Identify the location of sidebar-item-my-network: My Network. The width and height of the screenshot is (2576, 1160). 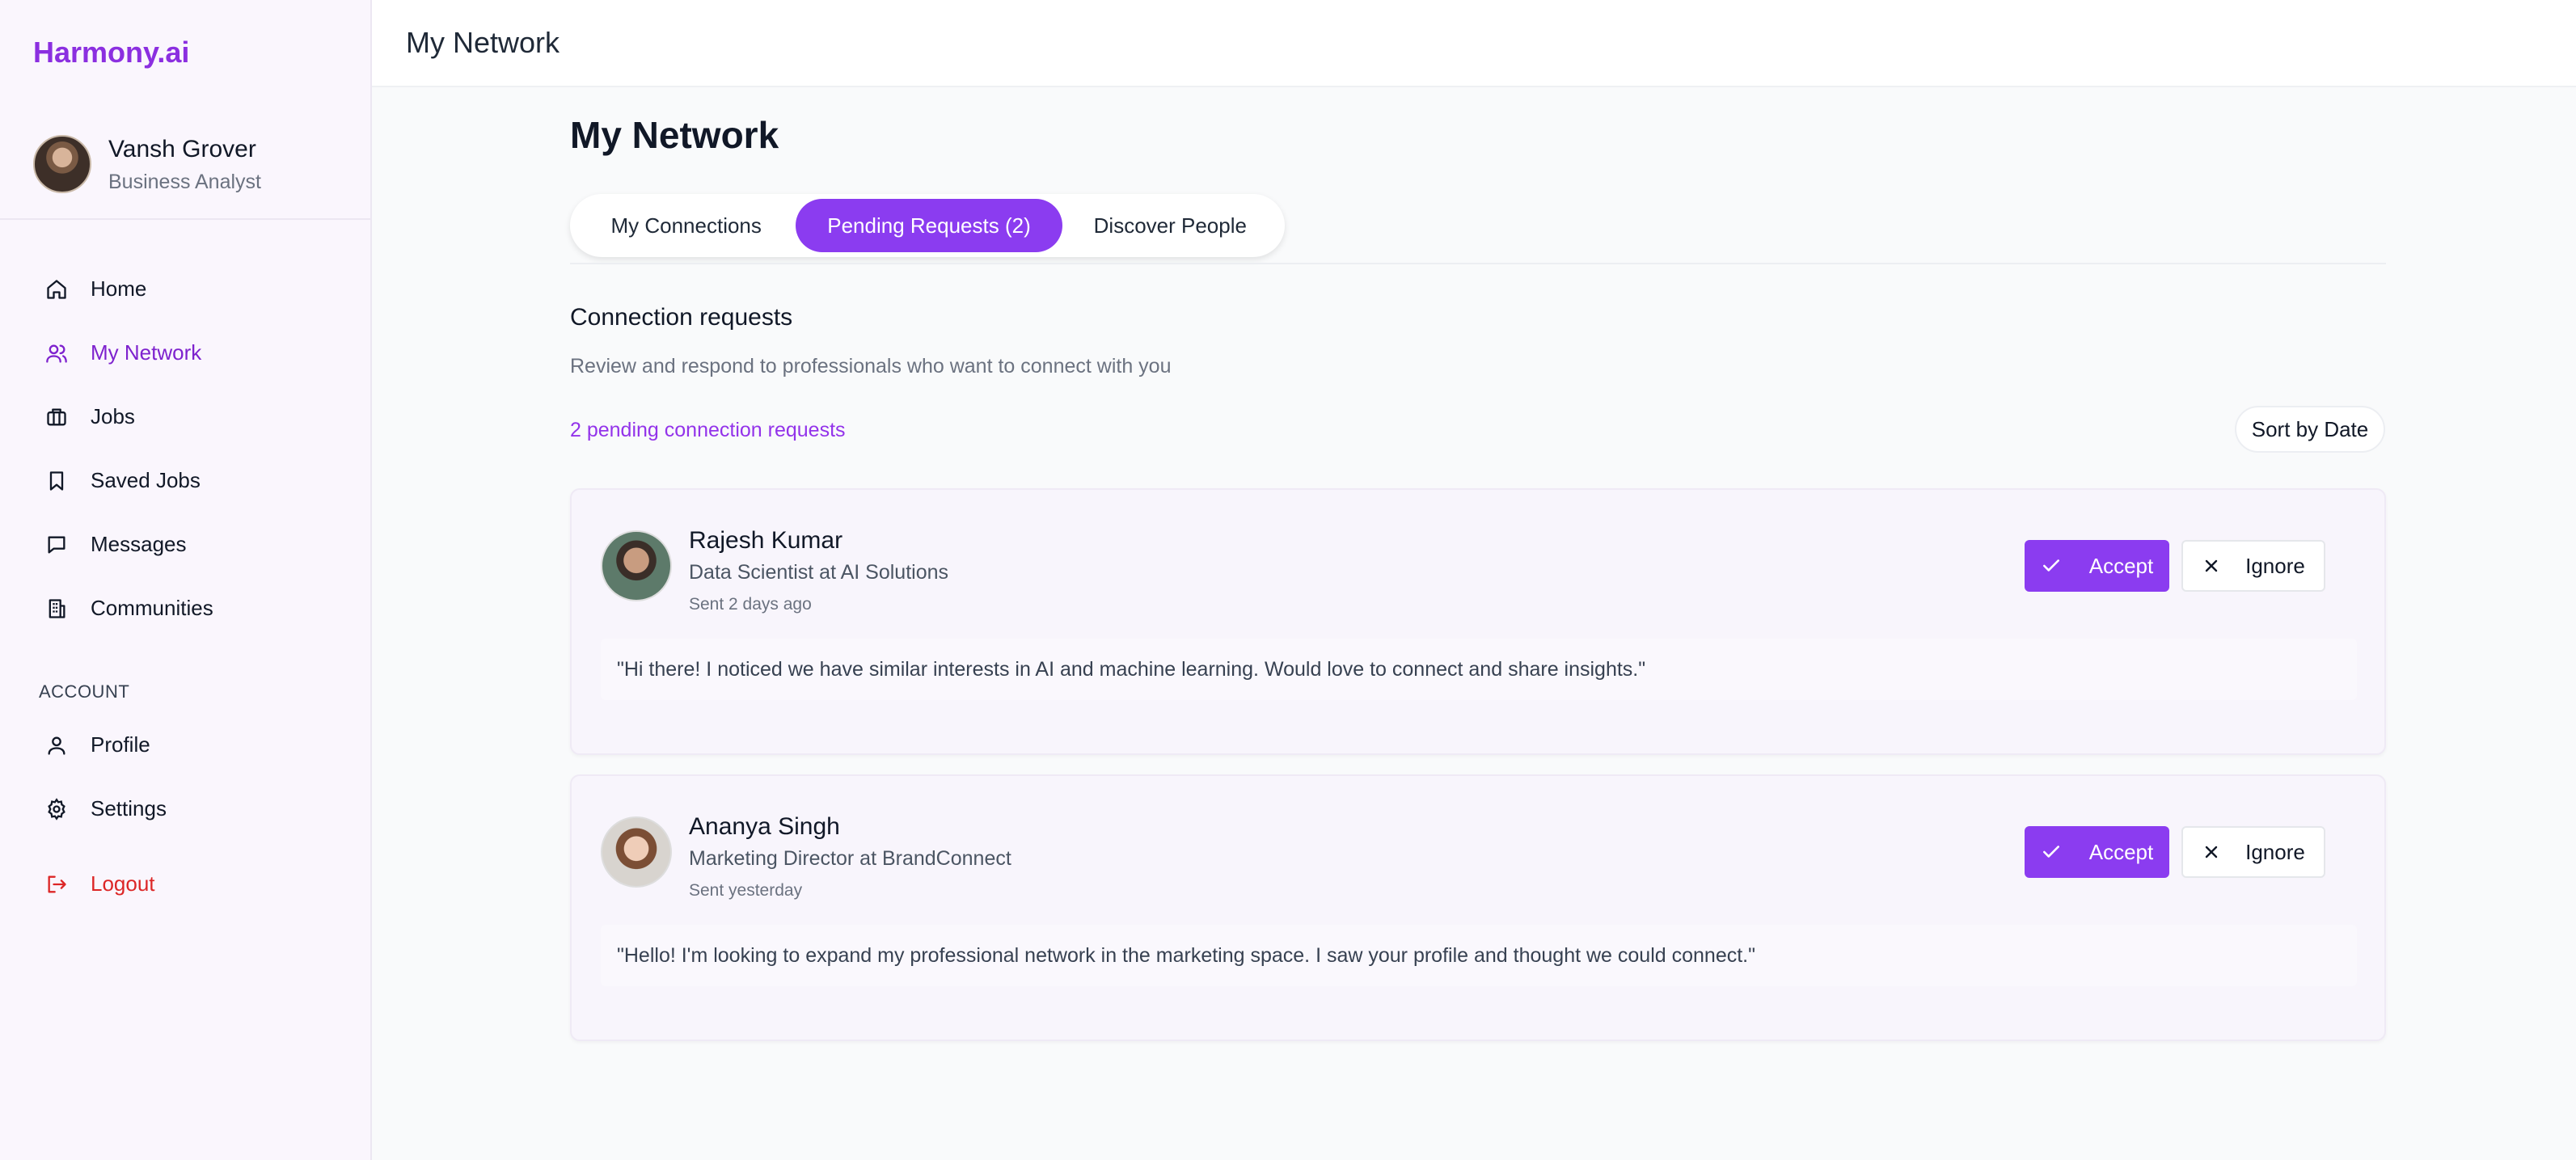
(185, 353).